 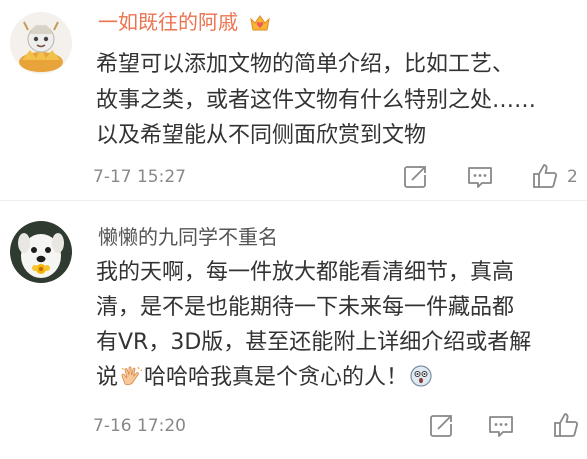 I want to click on comment-text: 说, so click(x=107, y=377).